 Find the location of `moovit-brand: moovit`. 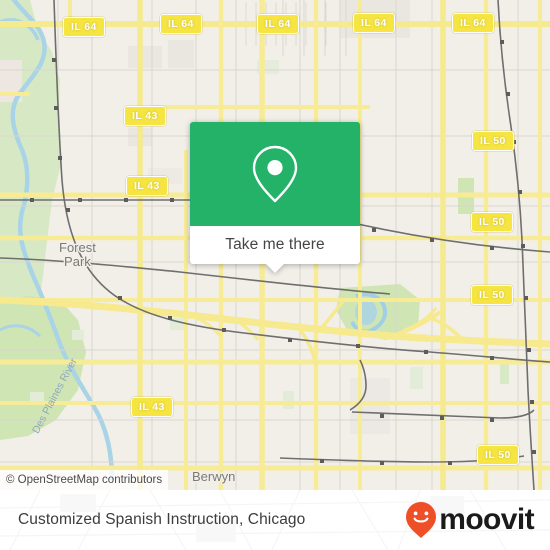

moovit-brand: moovit is located at coordinates (470, 520).